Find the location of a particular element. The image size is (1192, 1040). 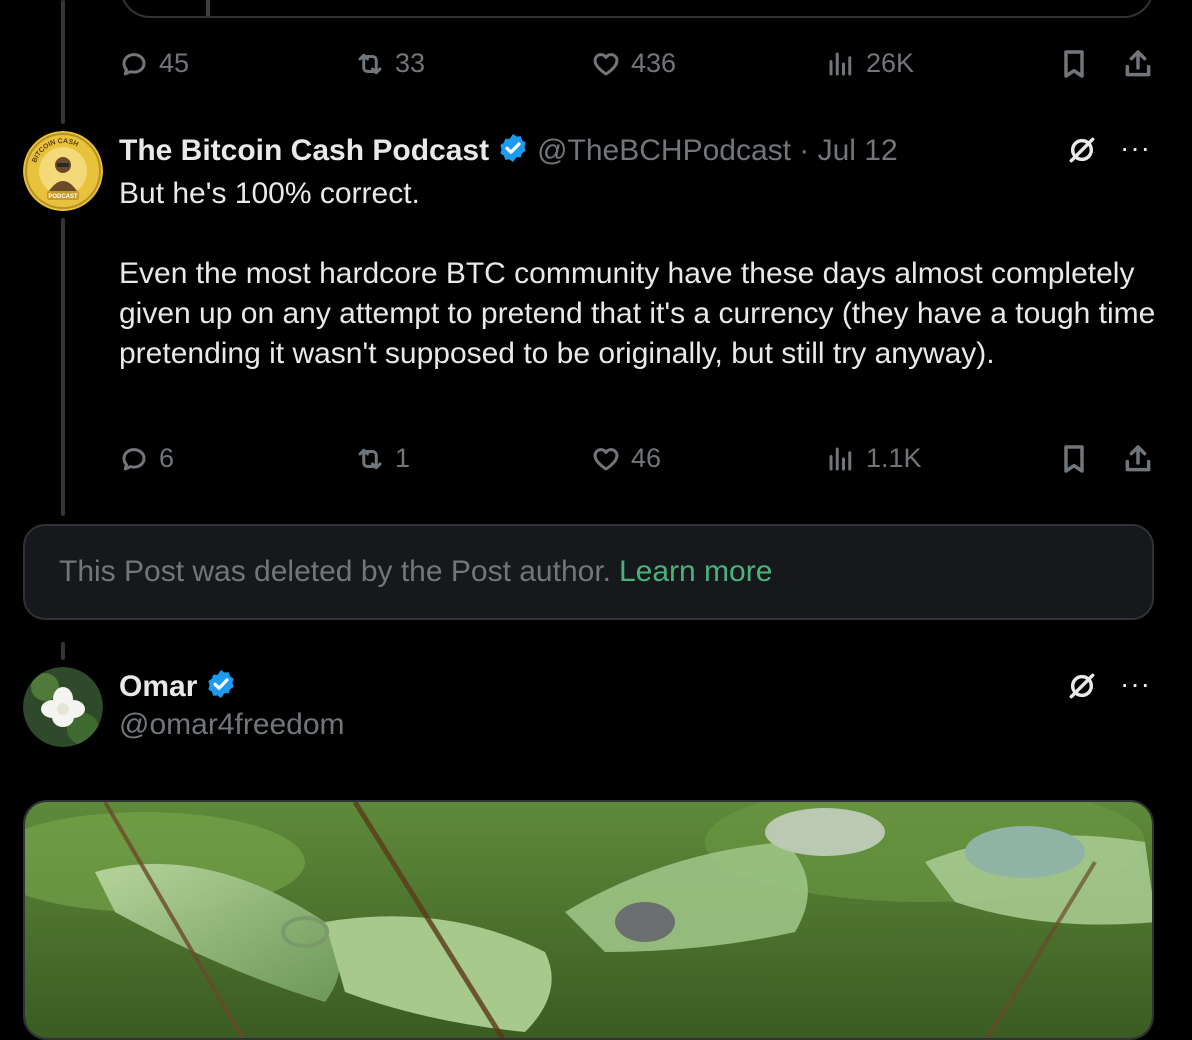

reply-button: 6 is located at coordinates (146, 458).